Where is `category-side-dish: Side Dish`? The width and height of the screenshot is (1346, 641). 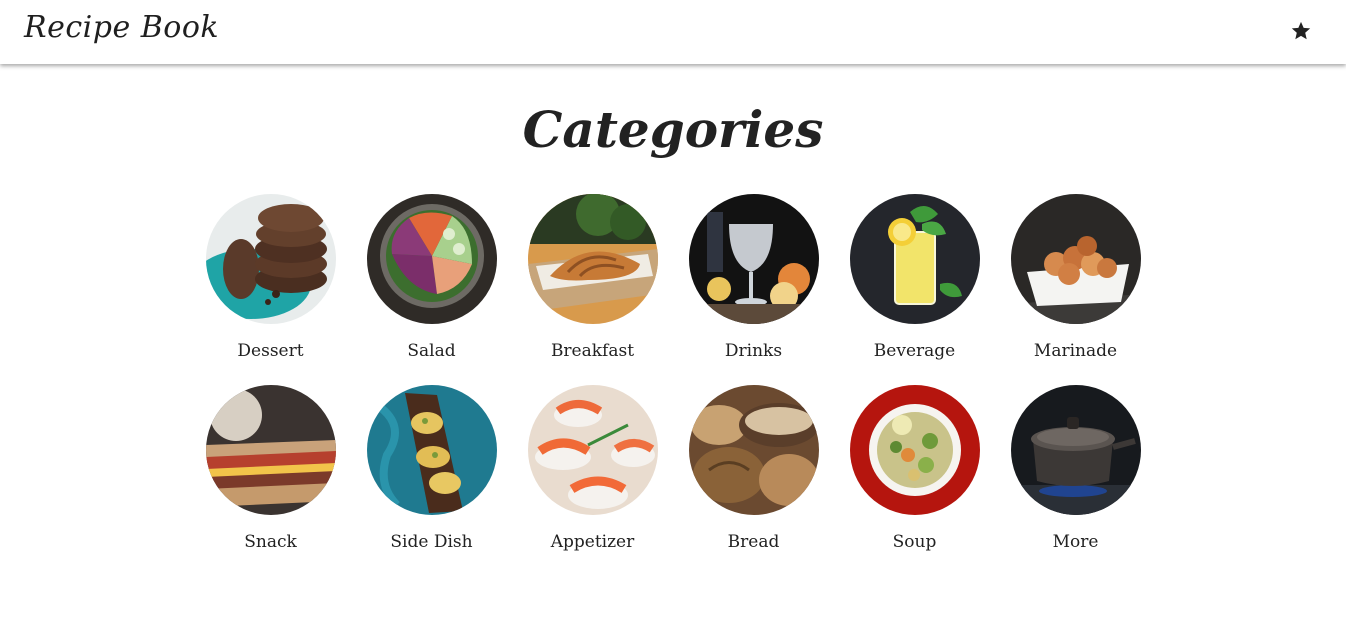
category-side-dish: Side Dish is located at coordinates (431, 468).